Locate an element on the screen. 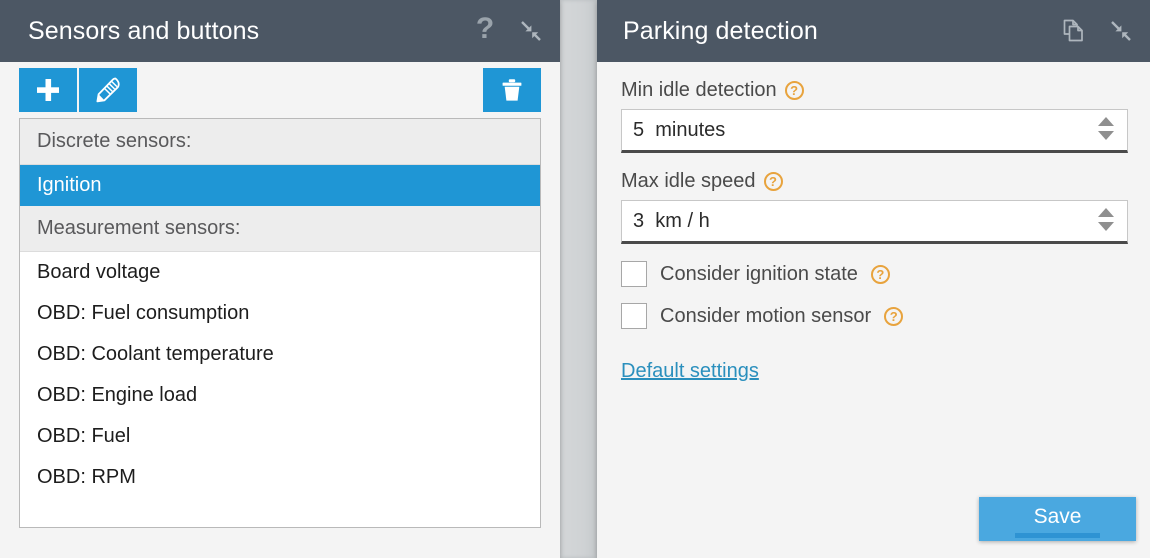 This screenshot has width=1150, height=558. toolbar-right-group is located at coordinates (512, 90).